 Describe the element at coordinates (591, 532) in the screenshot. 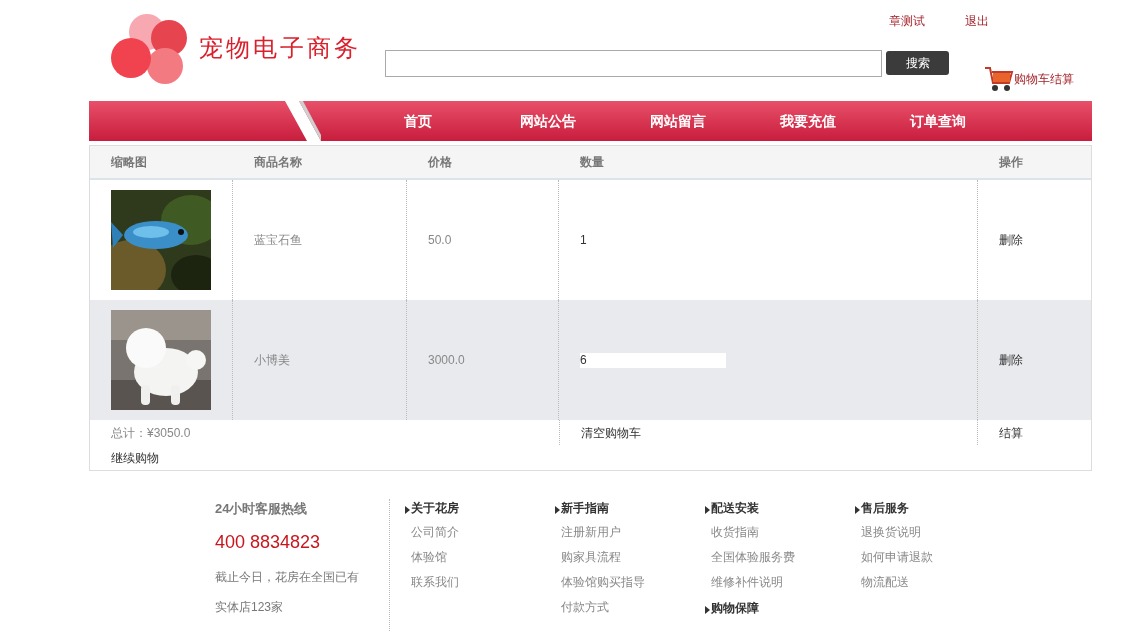

I see `footer-link: 注册新用户` at that location.